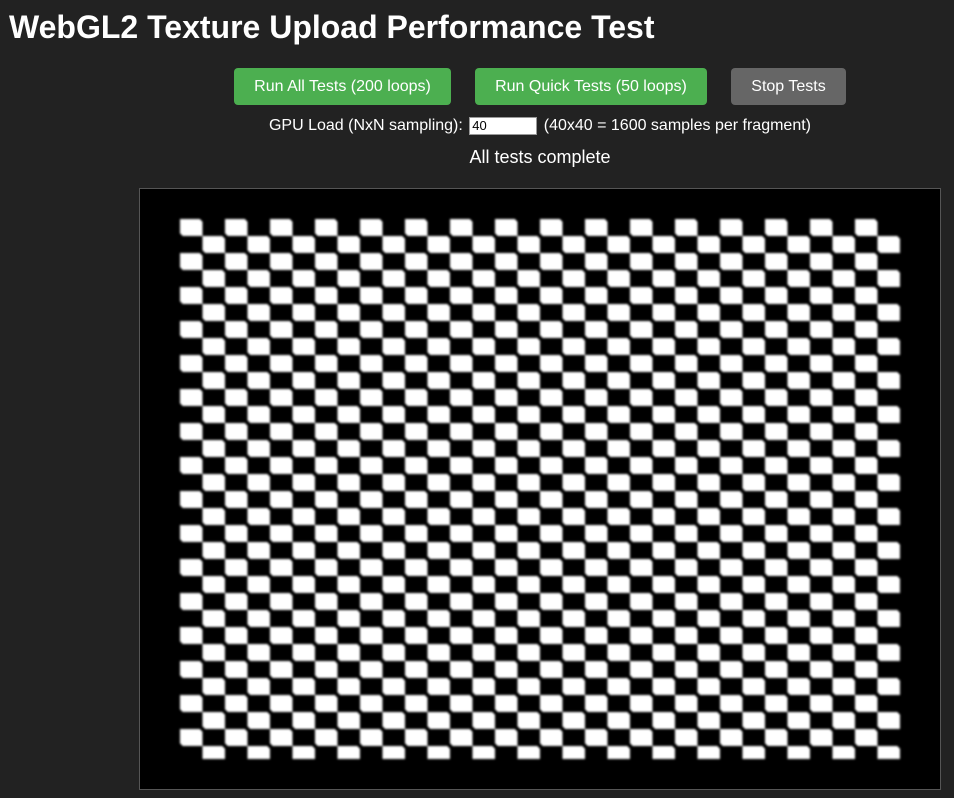  What do you see at coordinates (365, 125) in the screenshot?
I see `gpu-load-label: GPU Load (NxN sampling):` at bounding box center [365, 125].